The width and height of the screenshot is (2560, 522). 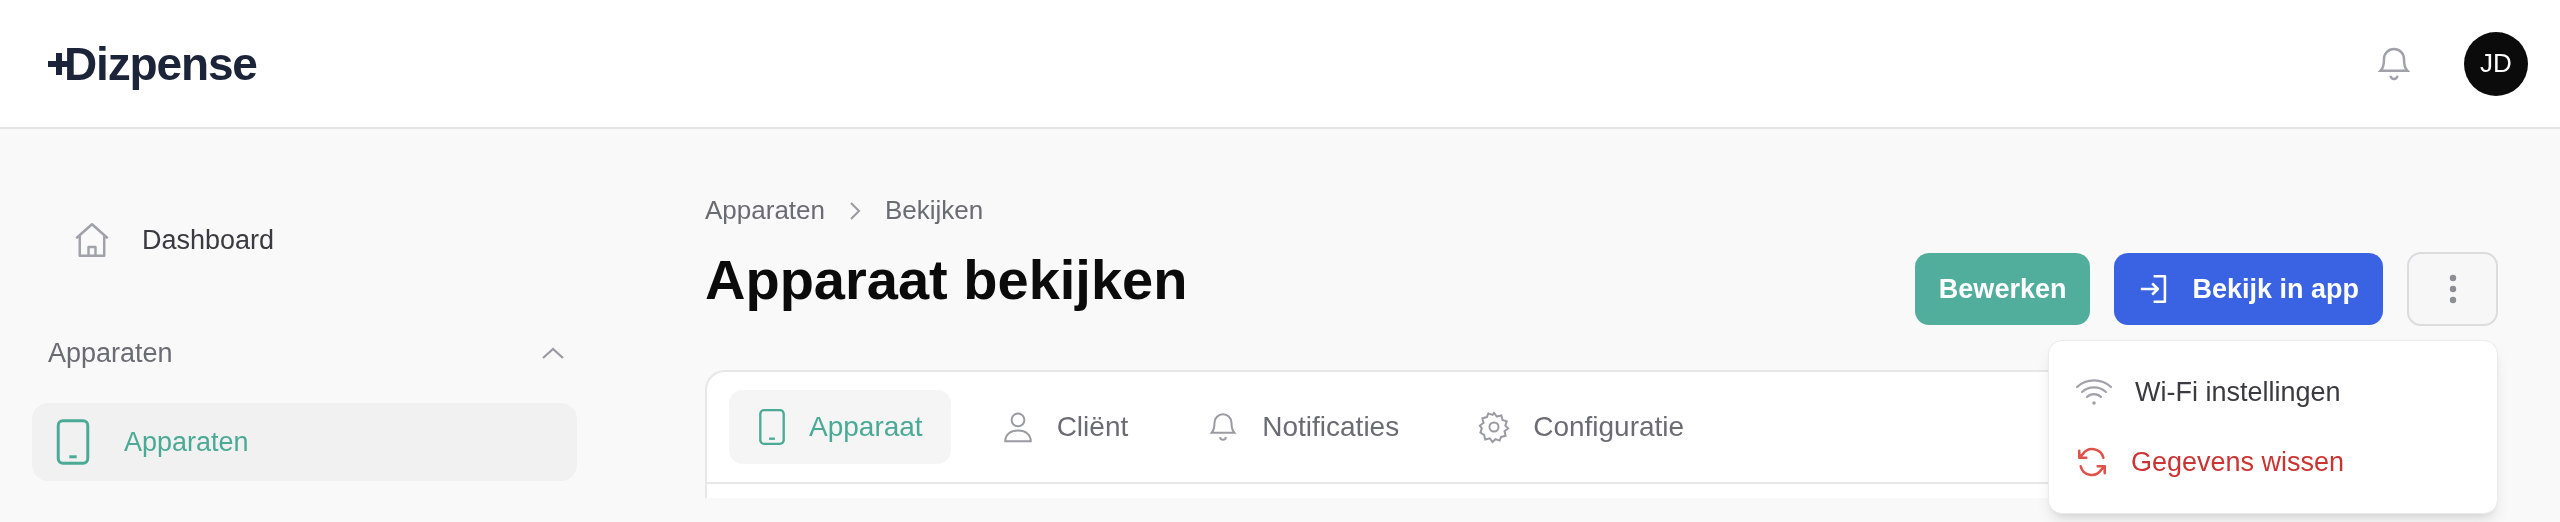 I want to click on caret-icon, so click(x=553, y=353).